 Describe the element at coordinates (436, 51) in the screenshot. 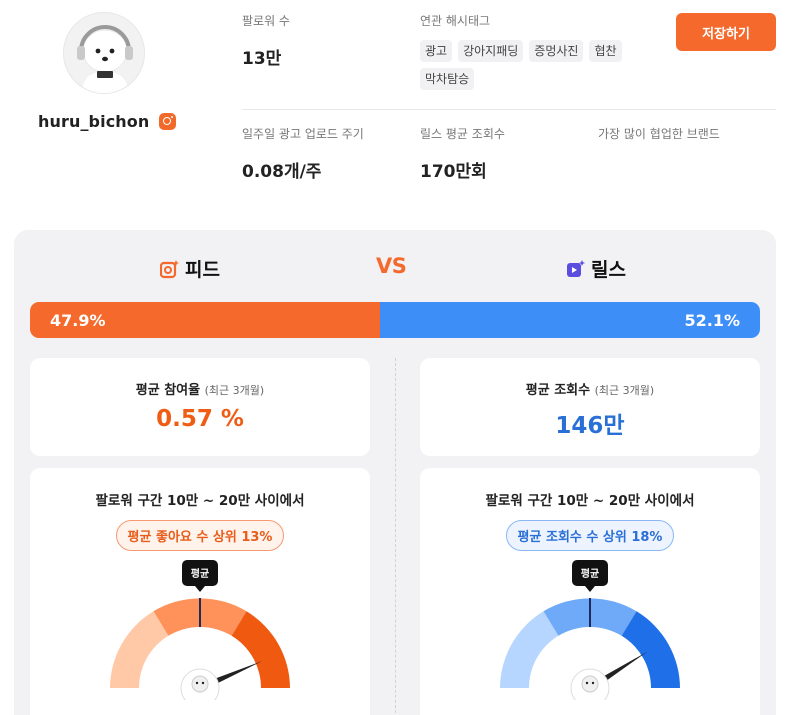

I see `hashtag-chip: 광고` at that location.